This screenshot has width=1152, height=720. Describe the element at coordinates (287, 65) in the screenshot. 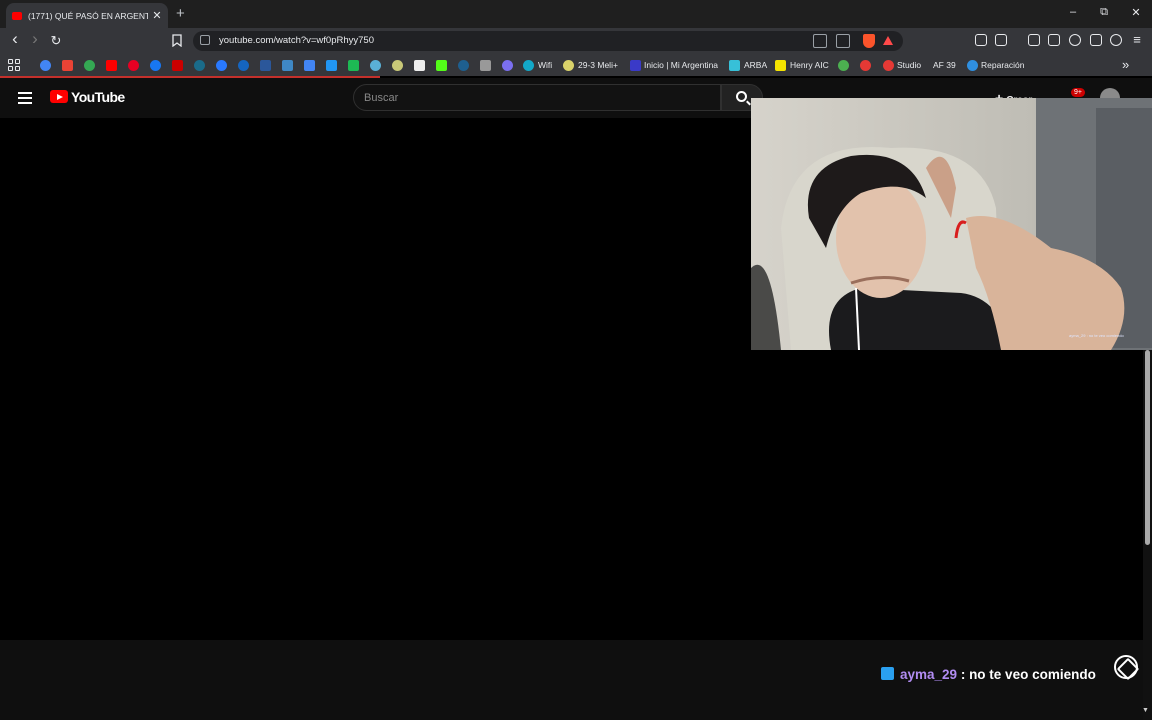

I see `doc-bookmark-icon` at that location.